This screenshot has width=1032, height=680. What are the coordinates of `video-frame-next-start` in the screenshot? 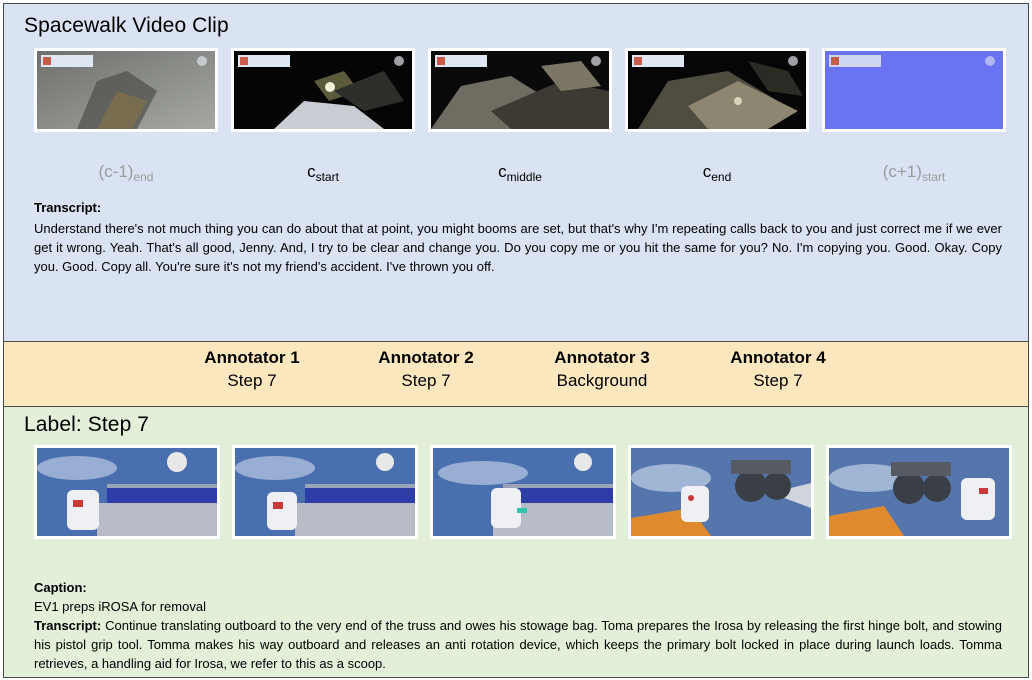 It's located at (914, 90).